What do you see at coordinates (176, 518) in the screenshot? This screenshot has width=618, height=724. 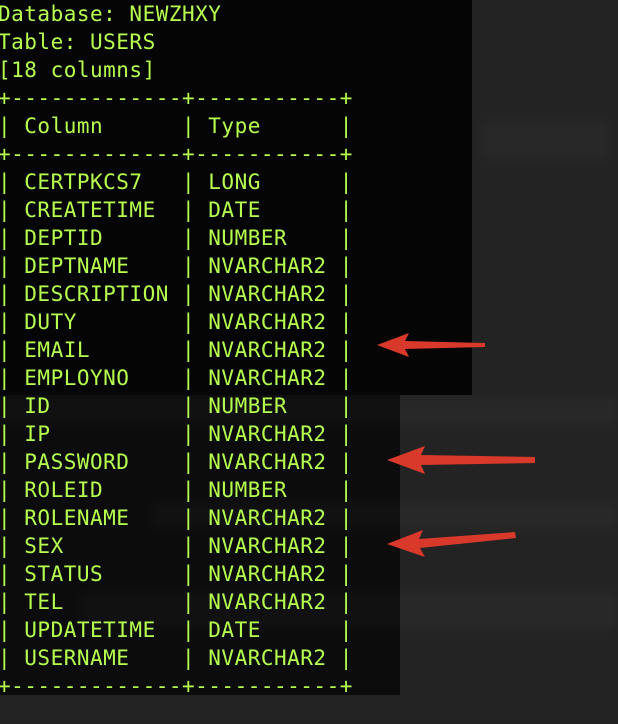 I see `table-row: | ROLENAME | NVARCHAR2 |` at bounding box center [176, 518].